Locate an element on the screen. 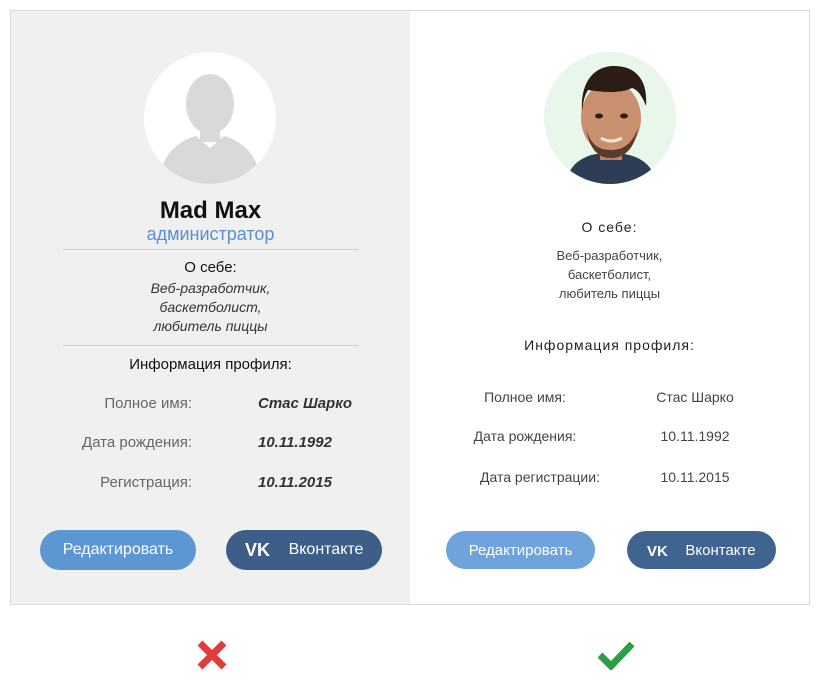  user-photo-portrait is located at coordinates (610, 118).